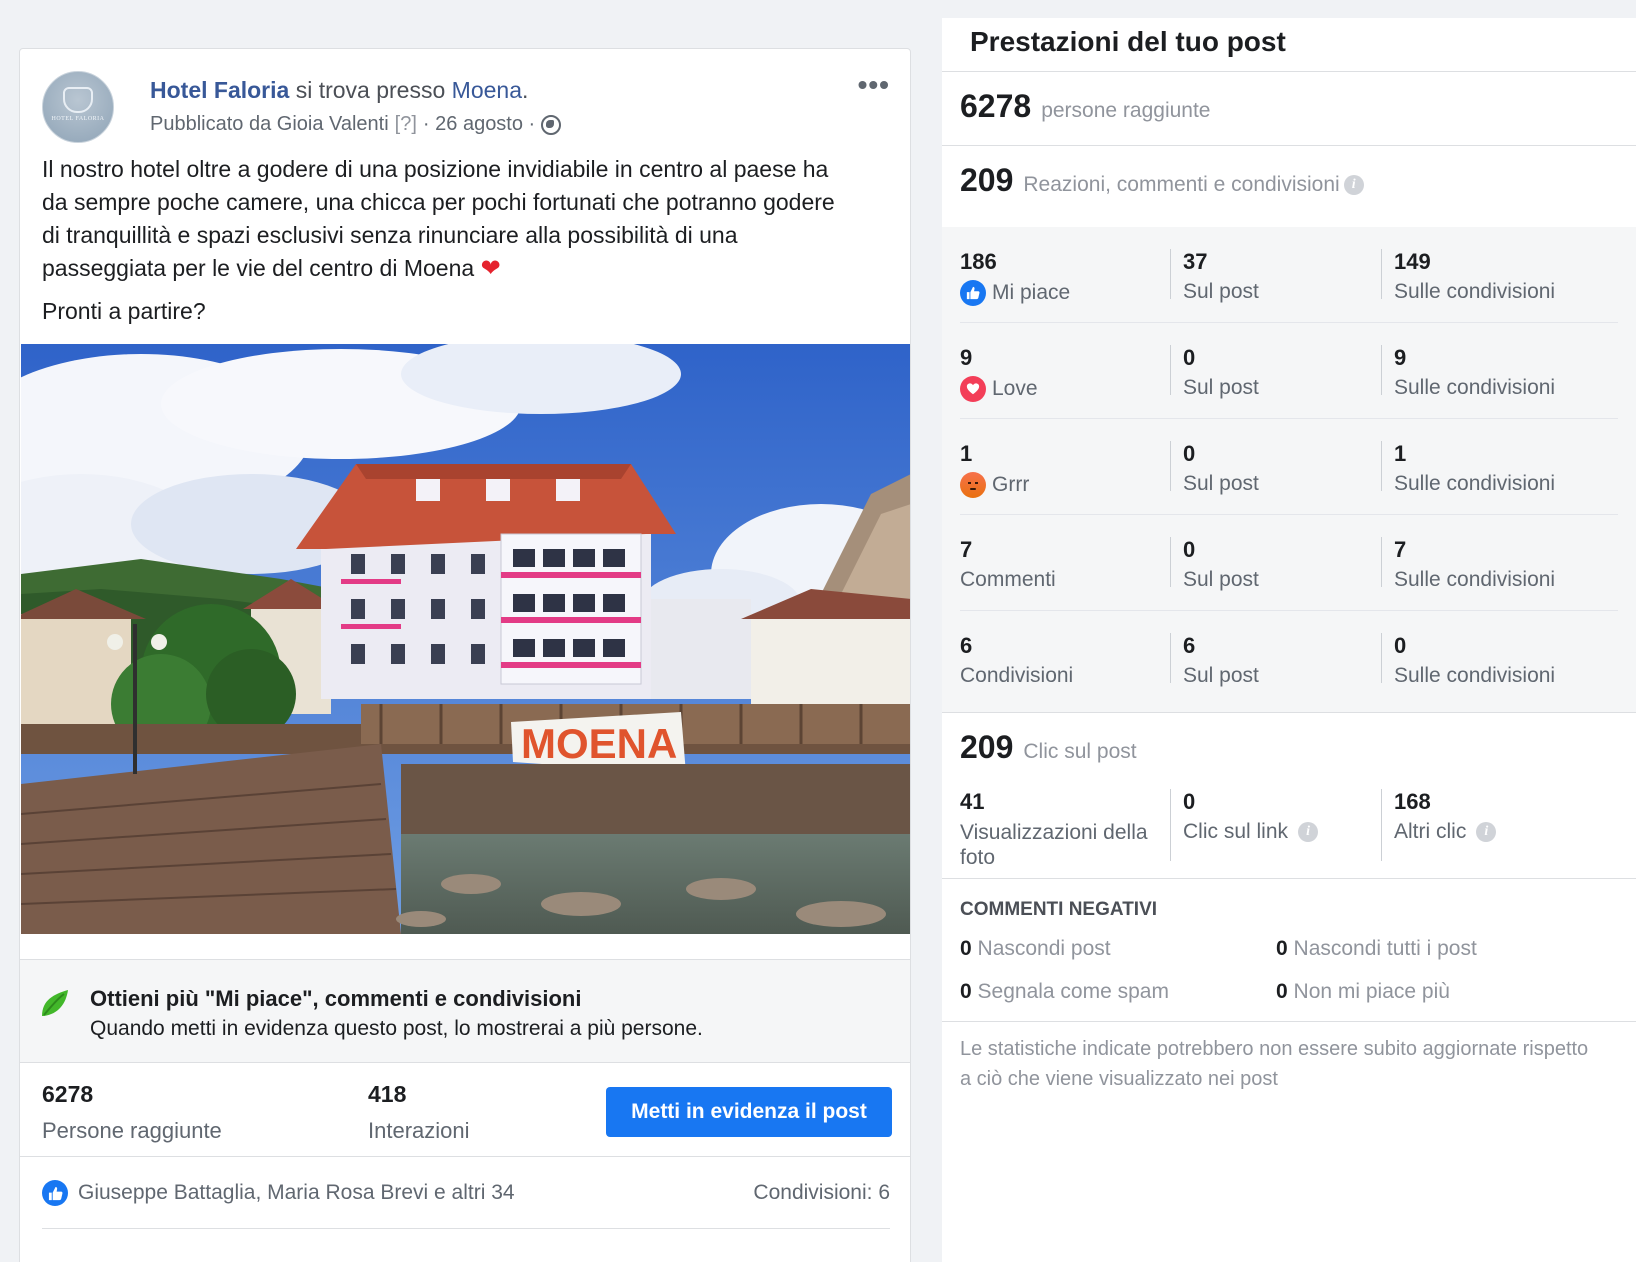  Describe the element at coordinates (1412, 801) in the screenshot. I see `other-clicks-value: 168` at that location.